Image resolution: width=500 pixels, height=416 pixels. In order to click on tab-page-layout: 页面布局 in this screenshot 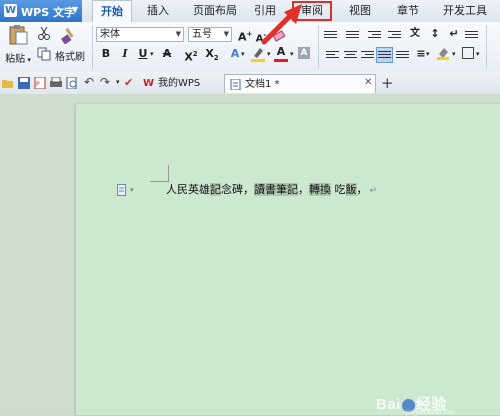, I will do `click(215, 11)`.